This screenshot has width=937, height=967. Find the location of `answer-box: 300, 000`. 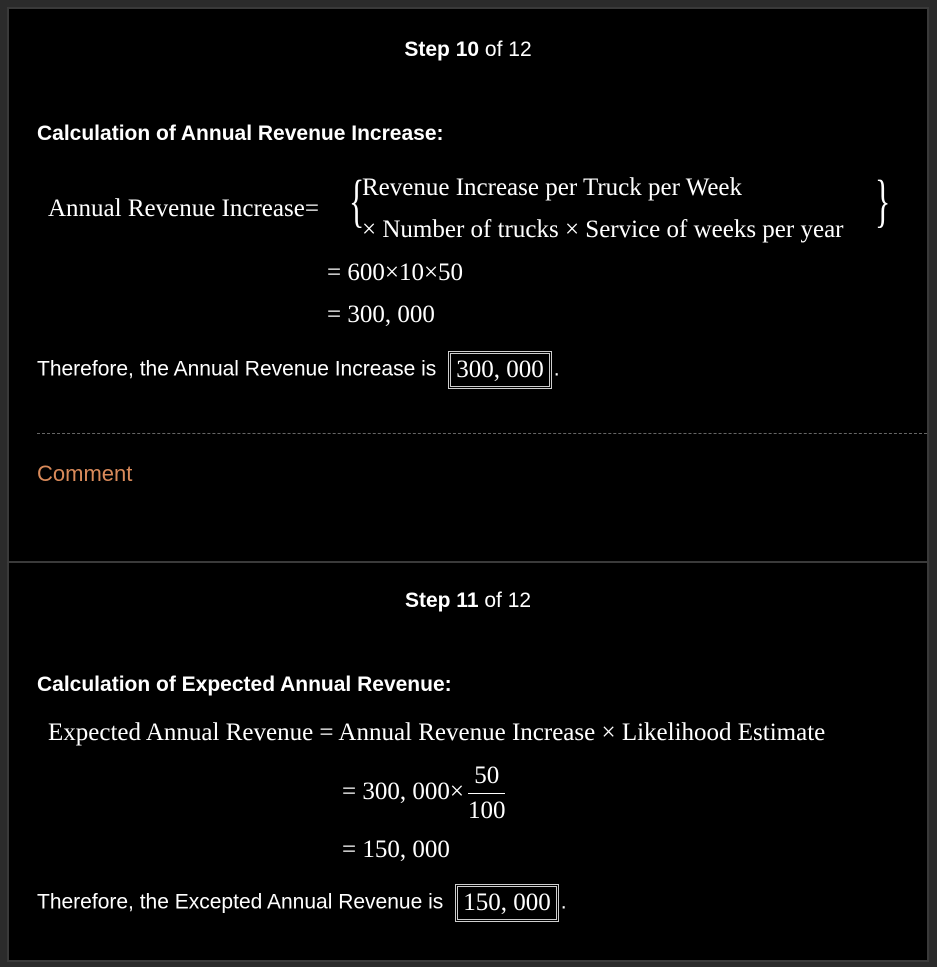

answer-box: 300, 000 is located at coordinates (500, 370).